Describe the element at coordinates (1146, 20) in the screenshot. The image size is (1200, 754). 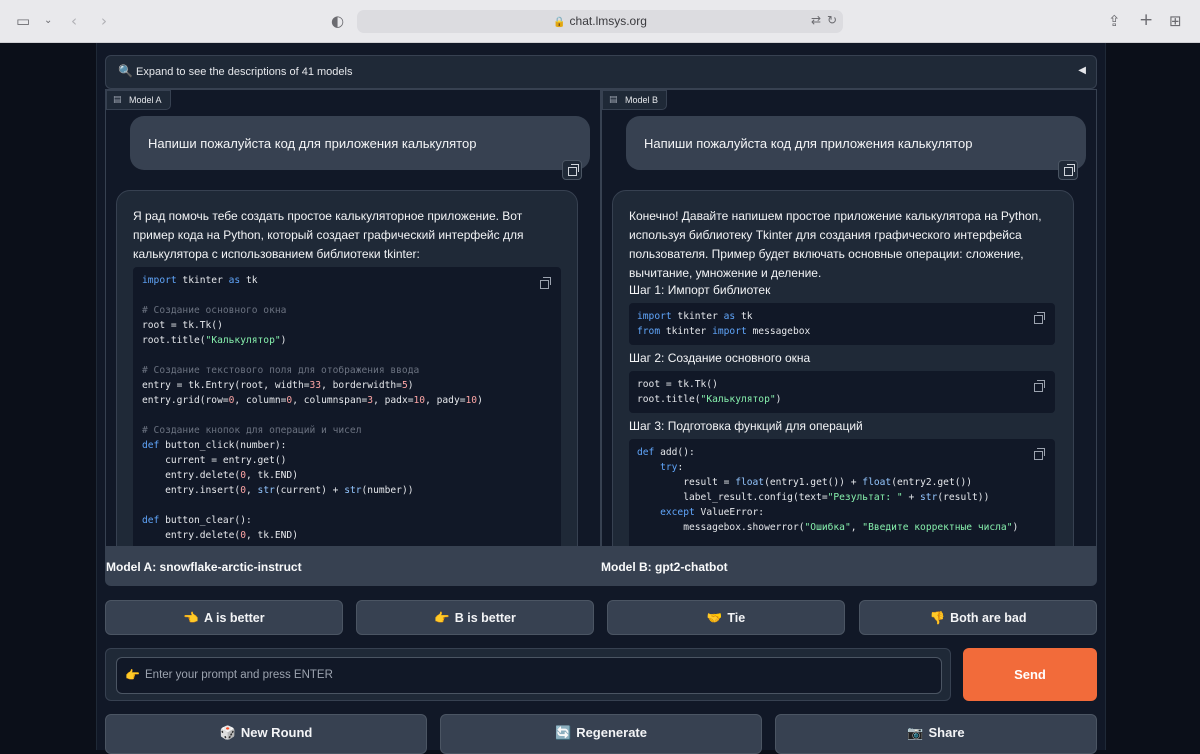
I see `new-tab-icon: +` at that location.